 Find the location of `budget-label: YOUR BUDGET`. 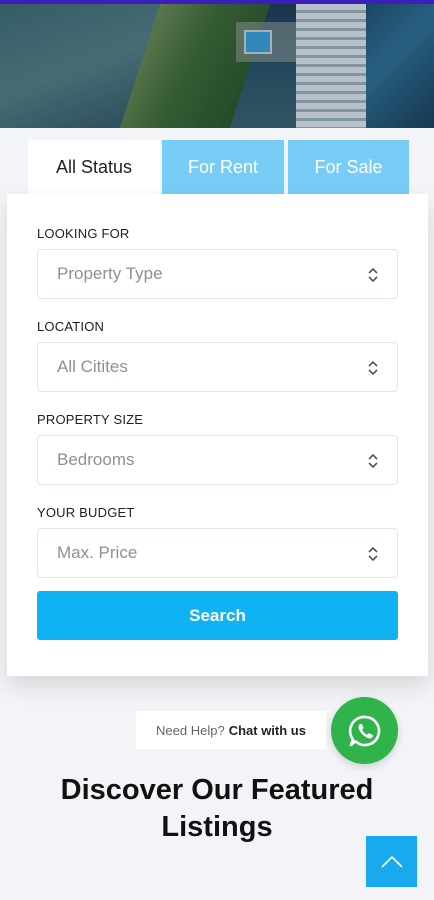

budget-label: YOUR BUDGET is located at coordinates (86, 512).